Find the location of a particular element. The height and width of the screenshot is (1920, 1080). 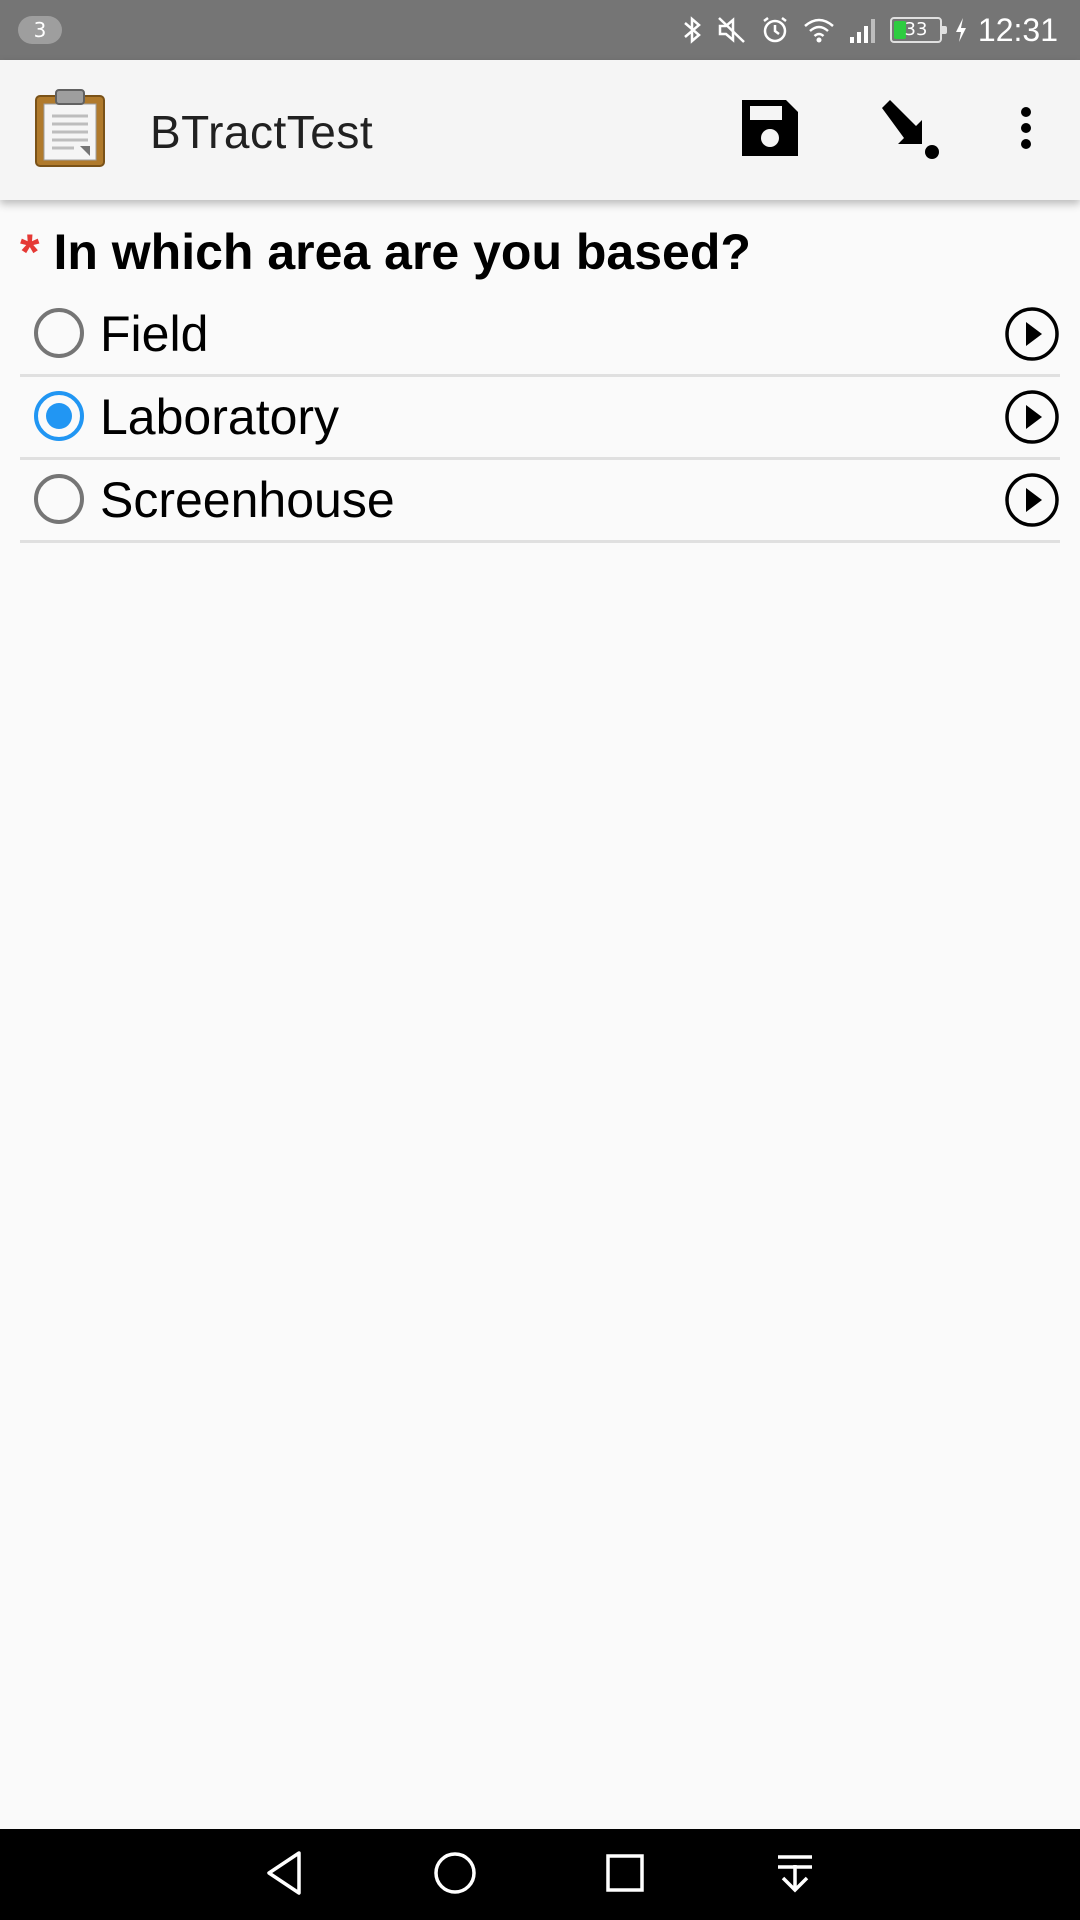

navigation-bar is located at coordinates (540, 1874).